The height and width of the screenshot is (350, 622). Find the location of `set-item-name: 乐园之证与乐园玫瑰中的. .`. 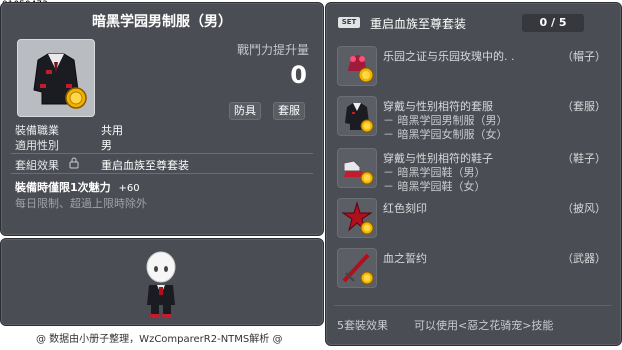

set-item-name: 乐园之证与乐园玫瑰中的. . is located at coordinates (449, 56).